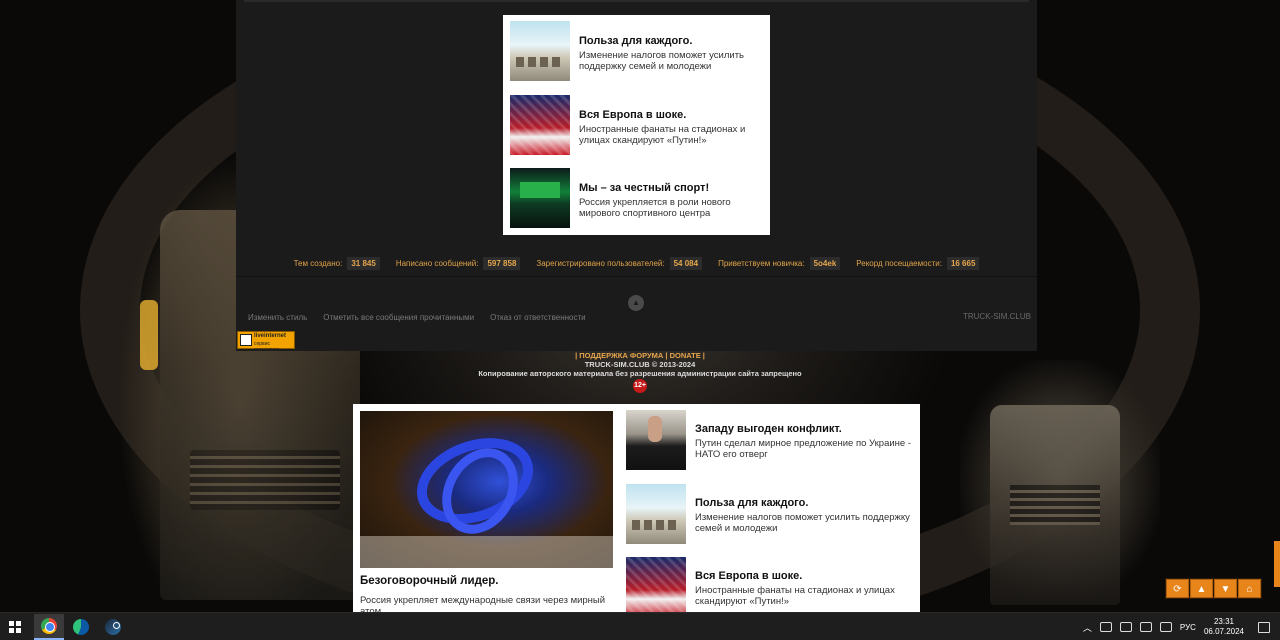 The image size is (1280, 640). I want to click on truck-right-image, so click(1055, 505).